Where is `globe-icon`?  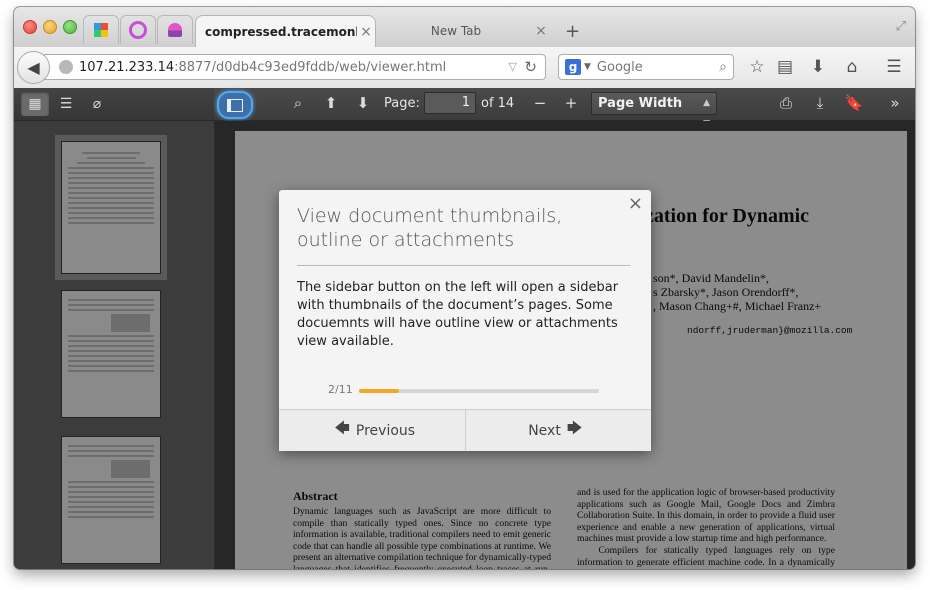
globe-icon is located at coordinates (66, 67).